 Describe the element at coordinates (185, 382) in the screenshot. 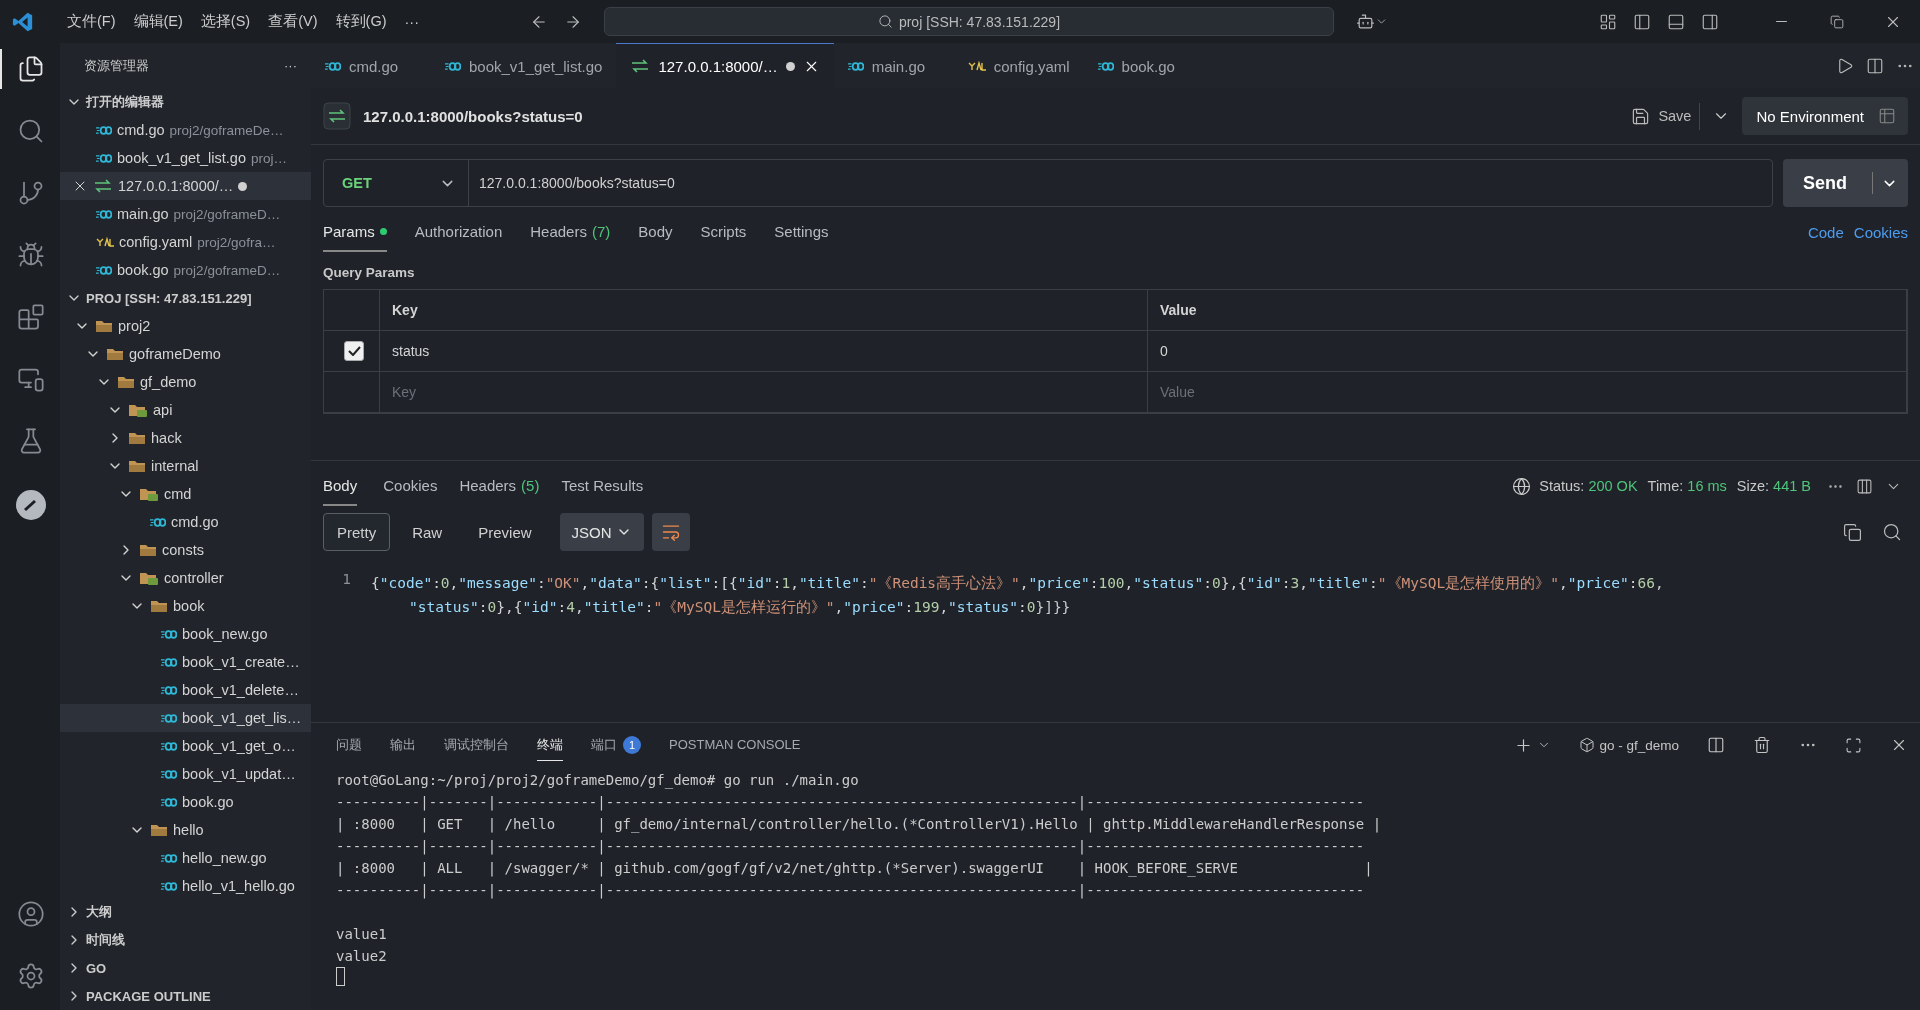

I see `folder-item: gf_demo` at that location.